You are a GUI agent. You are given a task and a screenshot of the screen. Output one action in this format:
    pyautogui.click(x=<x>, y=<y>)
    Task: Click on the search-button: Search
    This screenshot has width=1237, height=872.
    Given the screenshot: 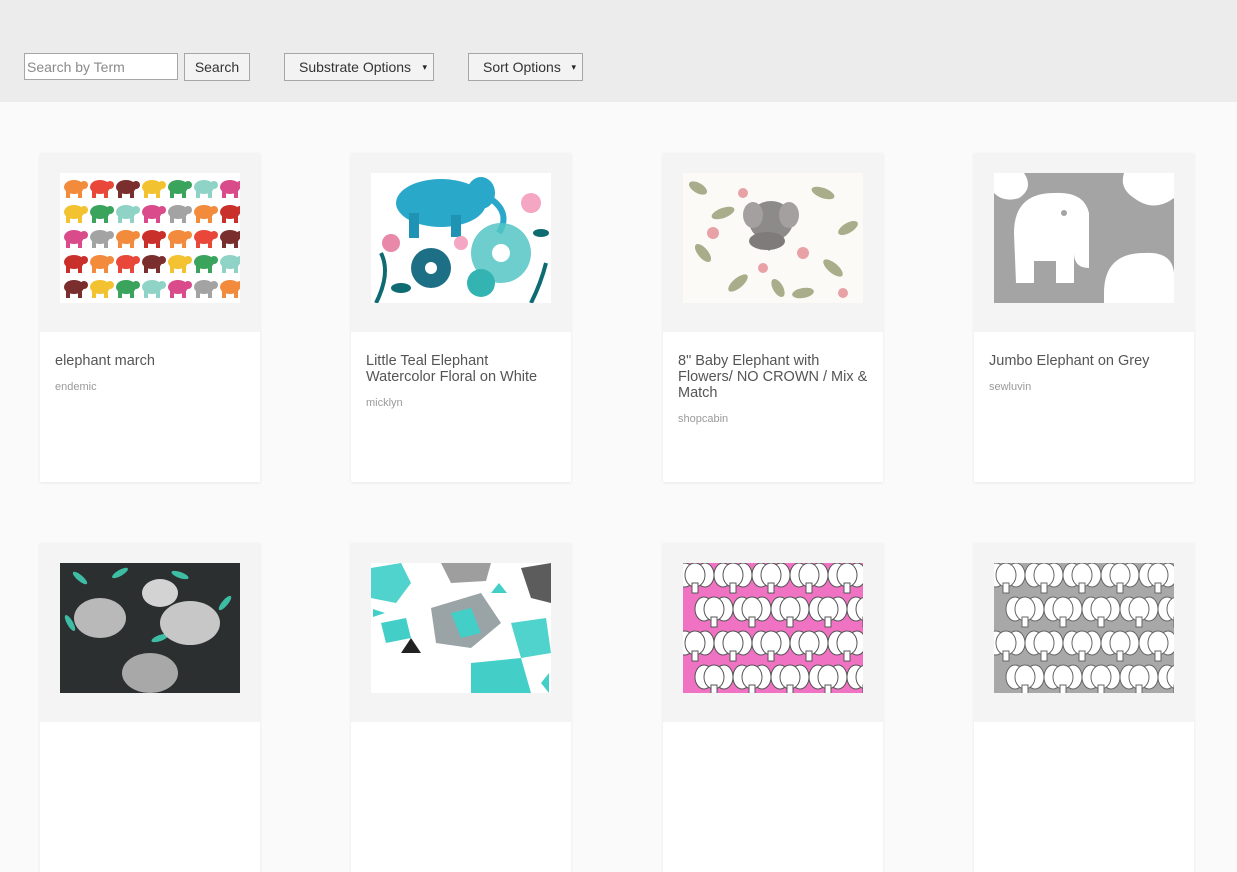 What is the action you would take?
    pyautogui.click(x=217, y=67)
    